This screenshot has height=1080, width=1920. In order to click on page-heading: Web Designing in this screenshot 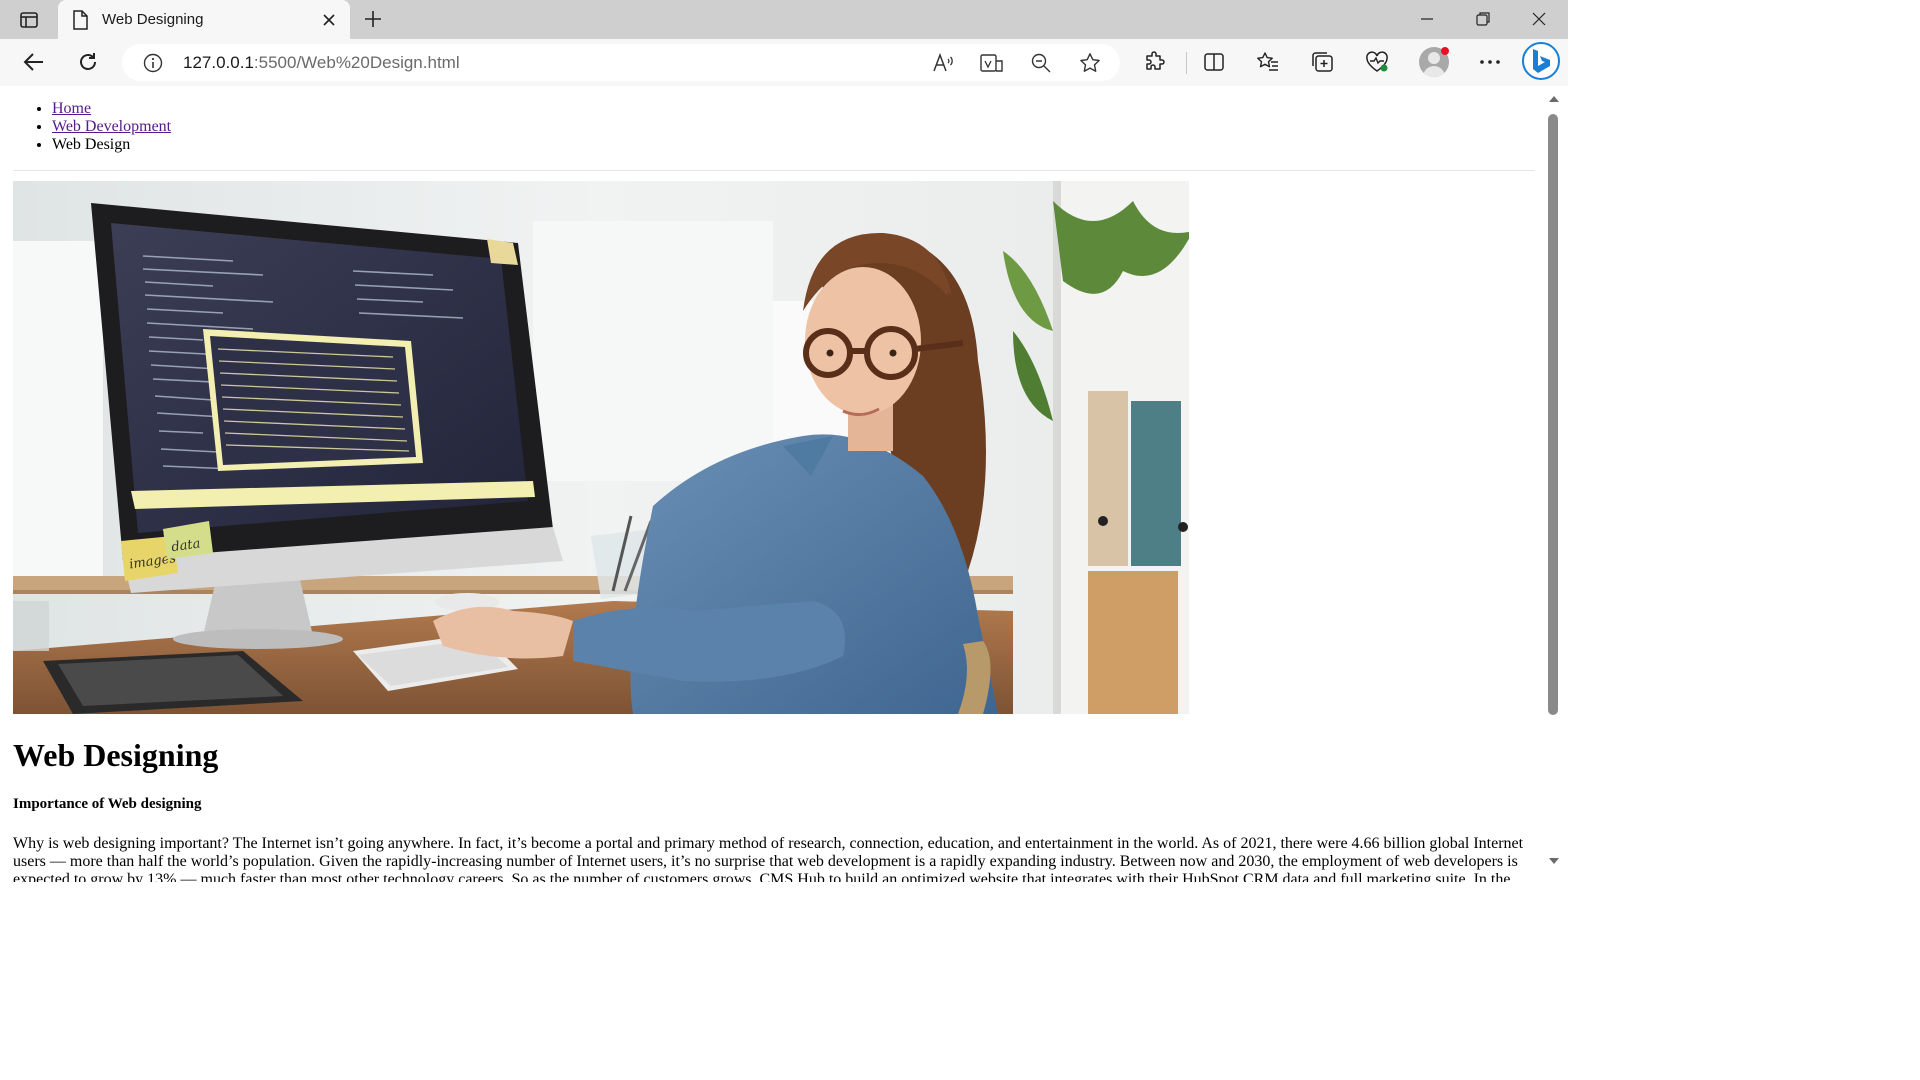, I will do `click(116, 755)`.